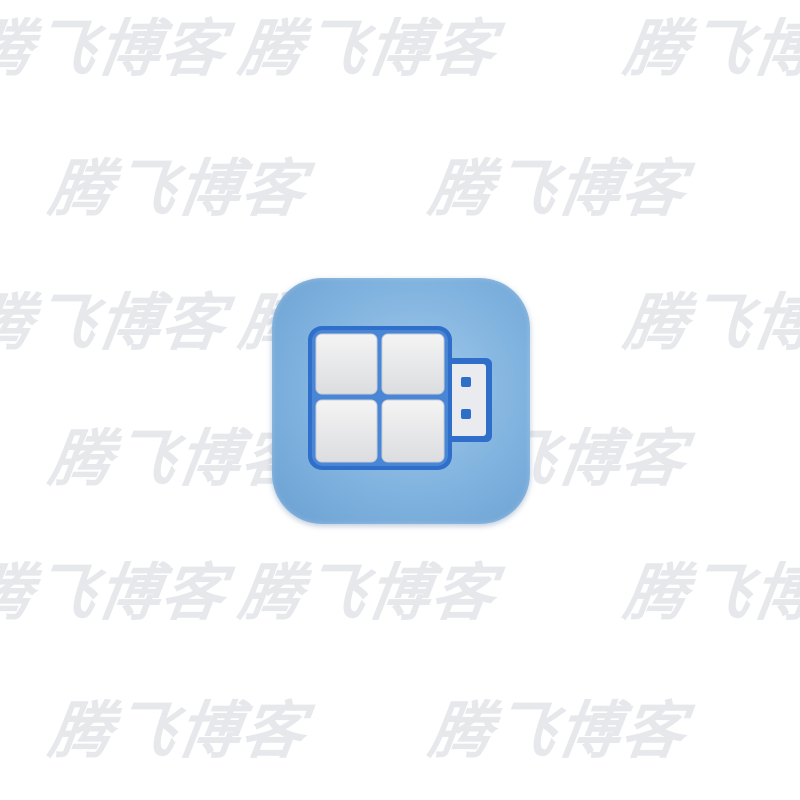  I want to click on tile-top-right, so click(413, 364).